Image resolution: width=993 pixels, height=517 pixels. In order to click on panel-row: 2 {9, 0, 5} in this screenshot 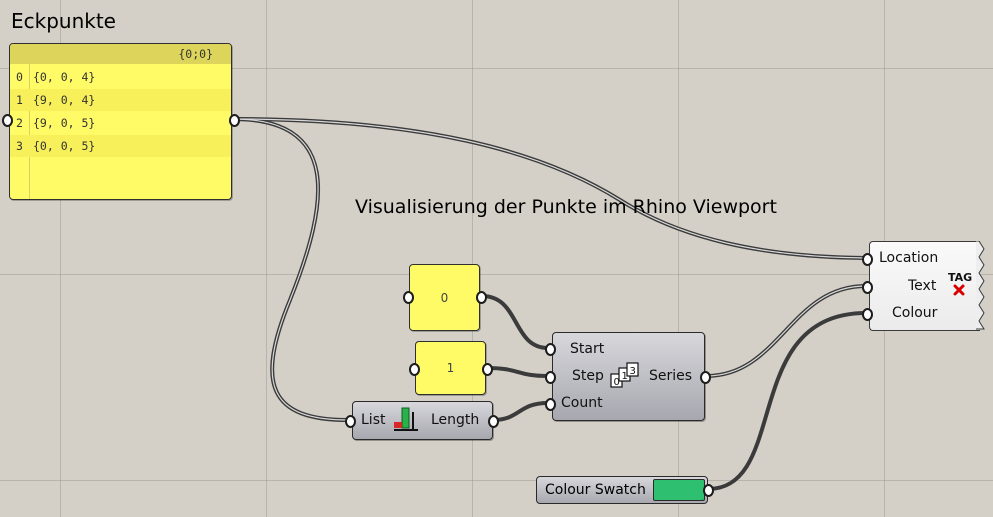, I will do `click(120, 123)`.